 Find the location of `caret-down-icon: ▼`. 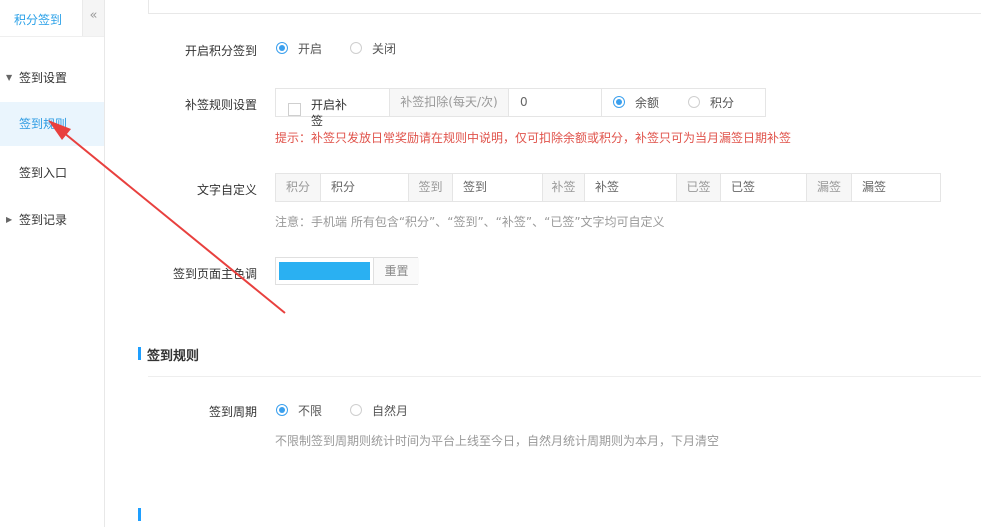

caret-down-icon: ▼ is located at coordinates (9, 77).